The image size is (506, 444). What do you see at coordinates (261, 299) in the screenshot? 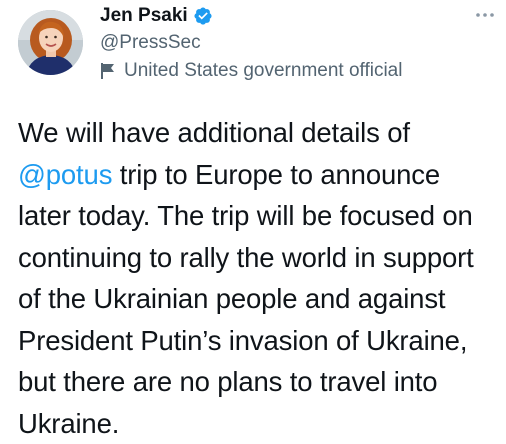
I see `tweet-text-line: of the Ukrainian people and against` at bounding box center [261, 299].